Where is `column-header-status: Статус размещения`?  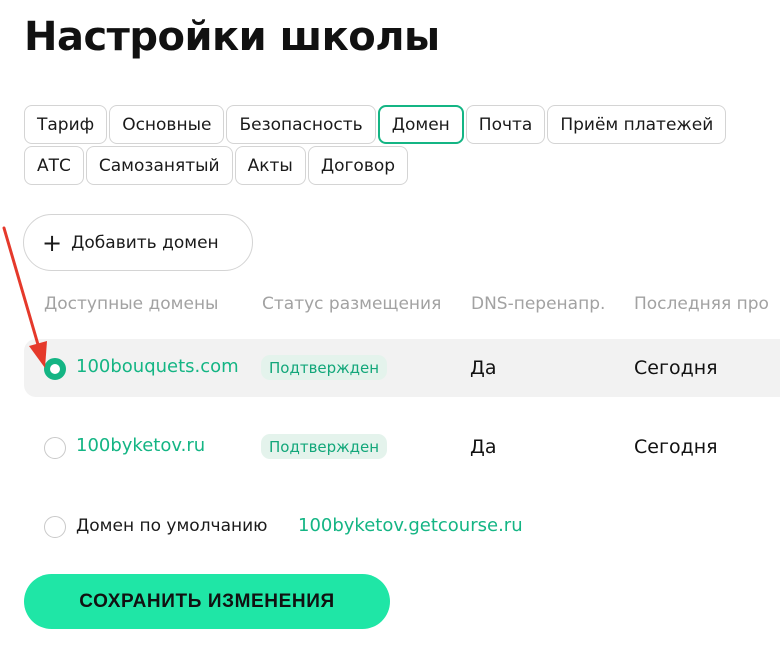 column-header-status: Статус размещения is located at coordinates (352, 304).